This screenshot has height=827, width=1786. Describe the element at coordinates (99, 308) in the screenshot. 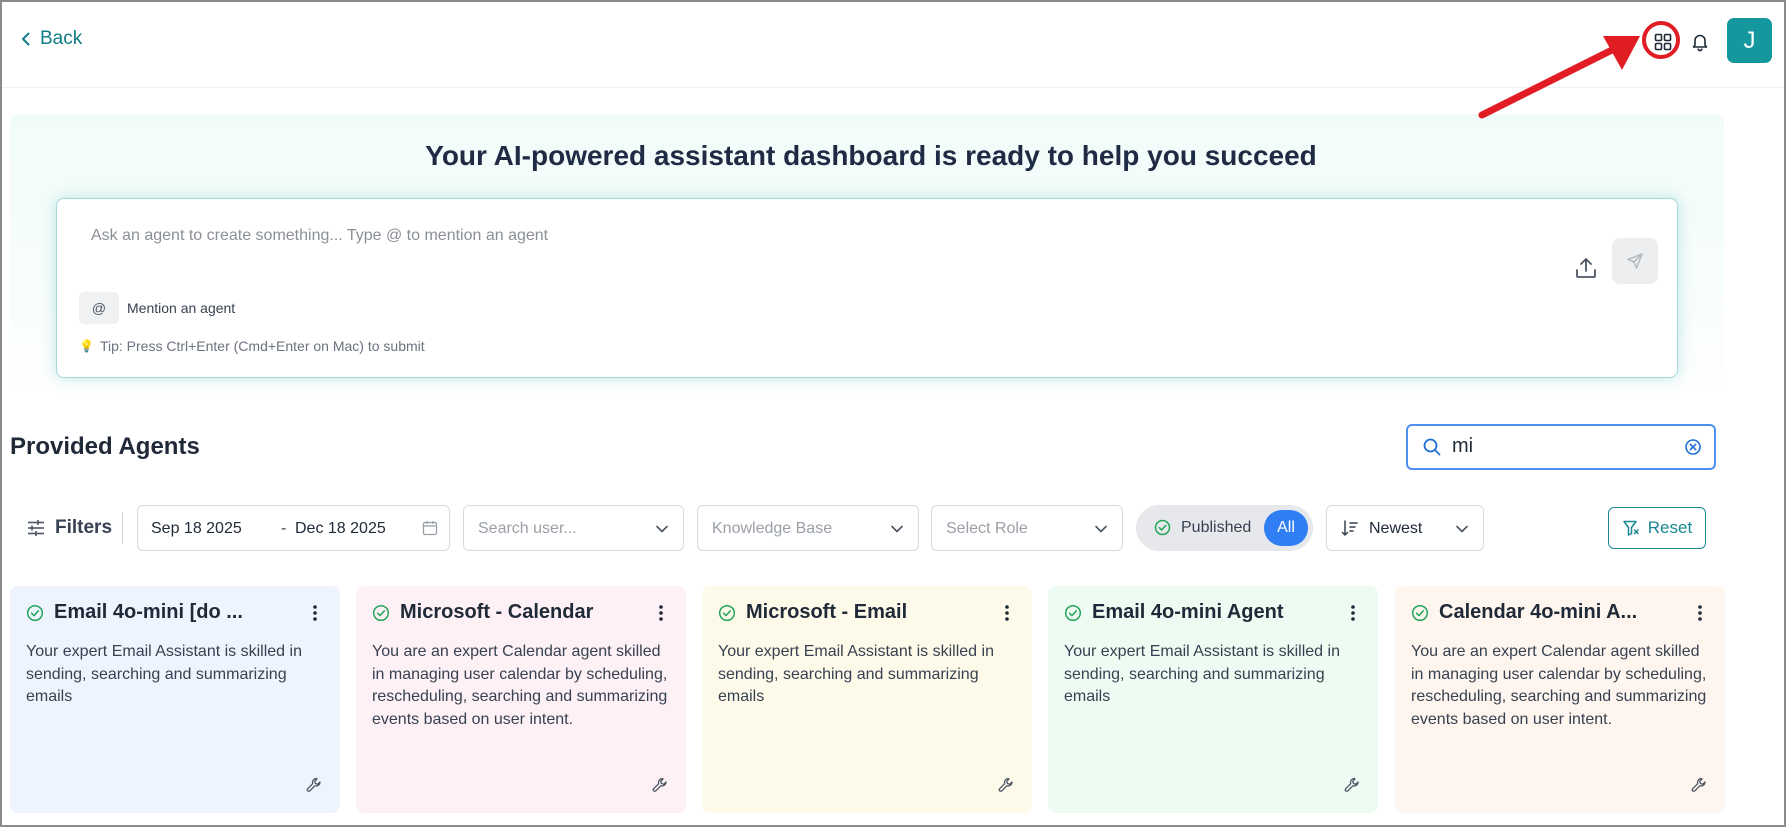

I see `mention-button: @` at that location.